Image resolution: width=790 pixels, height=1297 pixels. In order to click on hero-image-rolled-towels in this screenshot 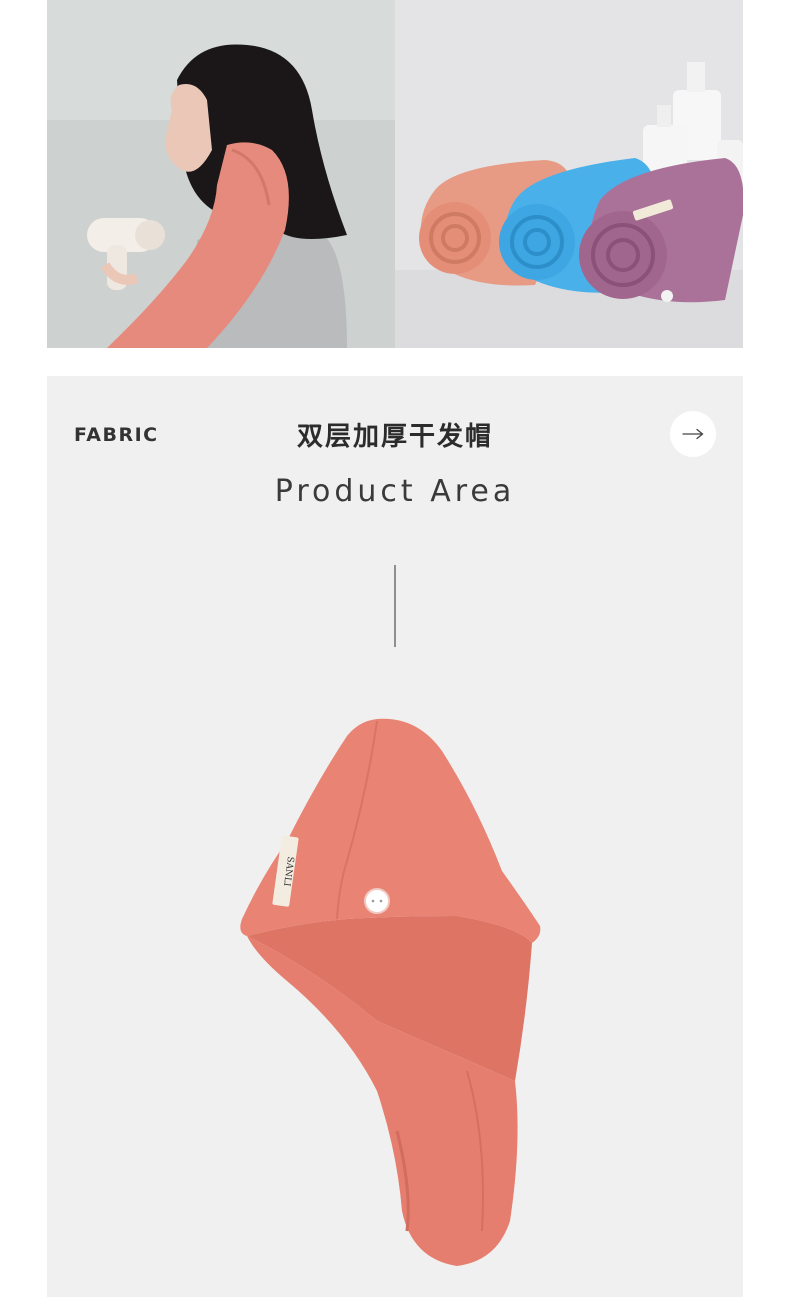, I will do `click(569, 174)`.